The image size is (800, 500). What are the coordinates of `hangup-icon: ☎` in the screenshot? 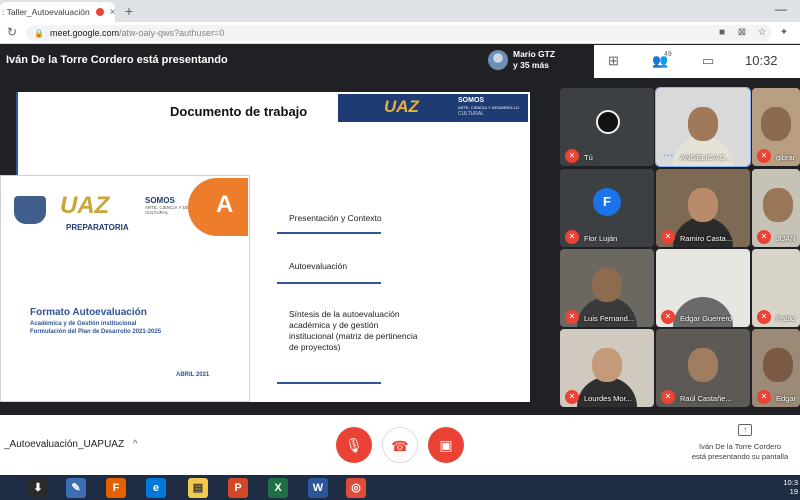 It's located at (400, 446).